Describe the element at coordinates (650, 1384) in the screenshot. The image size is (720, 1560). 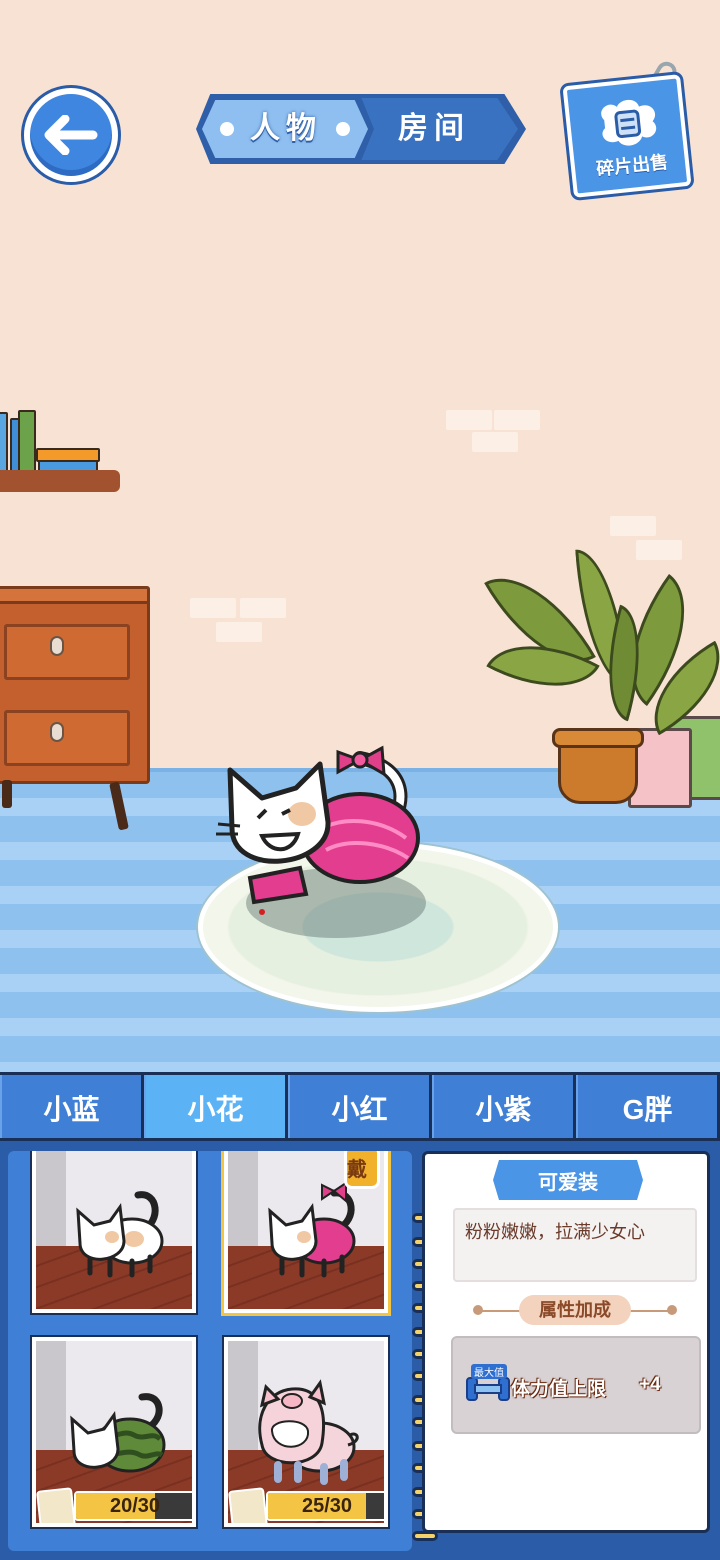
I see `stat-value: +4` at that location.